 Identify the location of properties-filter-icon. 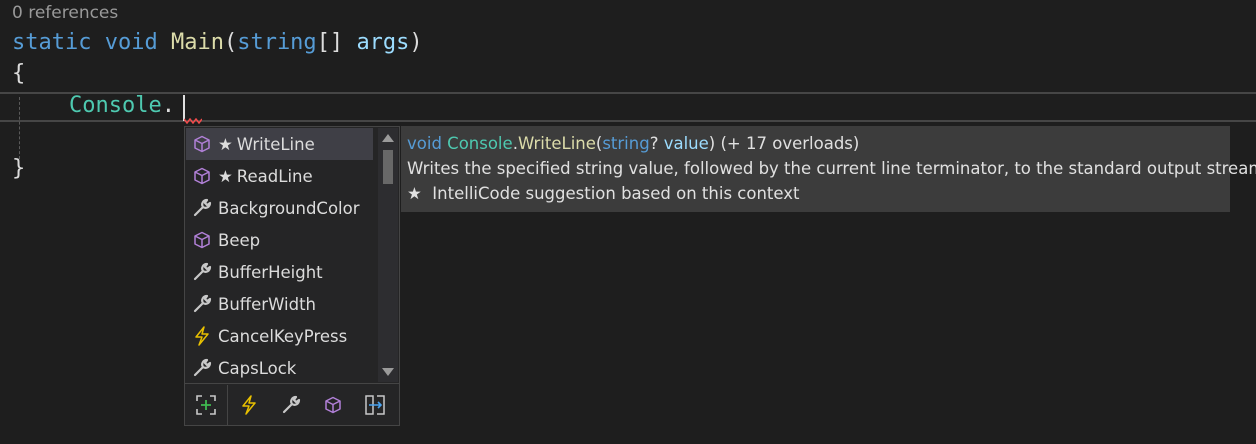
(291, 404).